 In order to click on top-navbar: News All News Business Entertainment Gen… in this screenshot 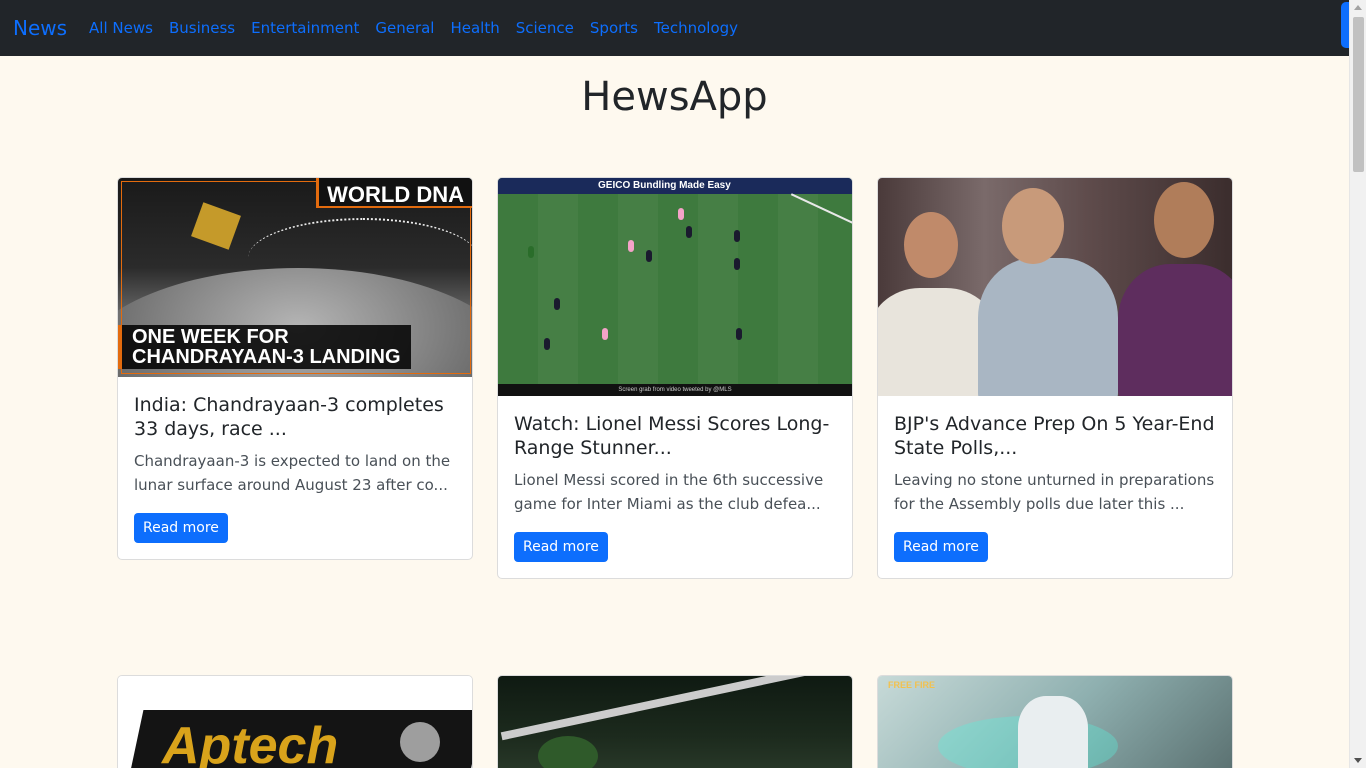, I will do `click(674, 28)`.